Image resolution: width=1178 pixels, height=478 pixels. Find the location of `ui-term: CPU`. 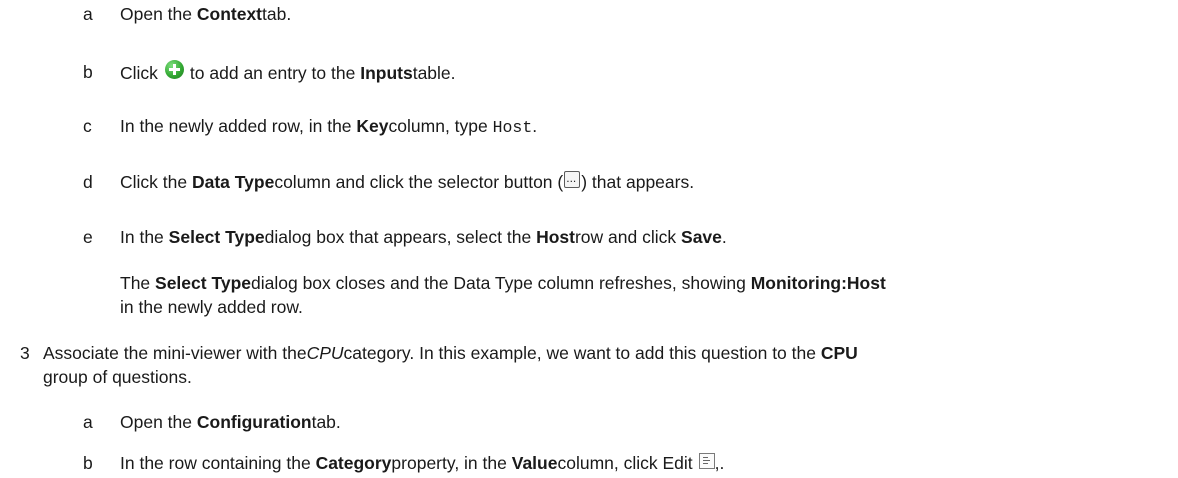

ui-term: CPU is located at coordinates (839, 353).